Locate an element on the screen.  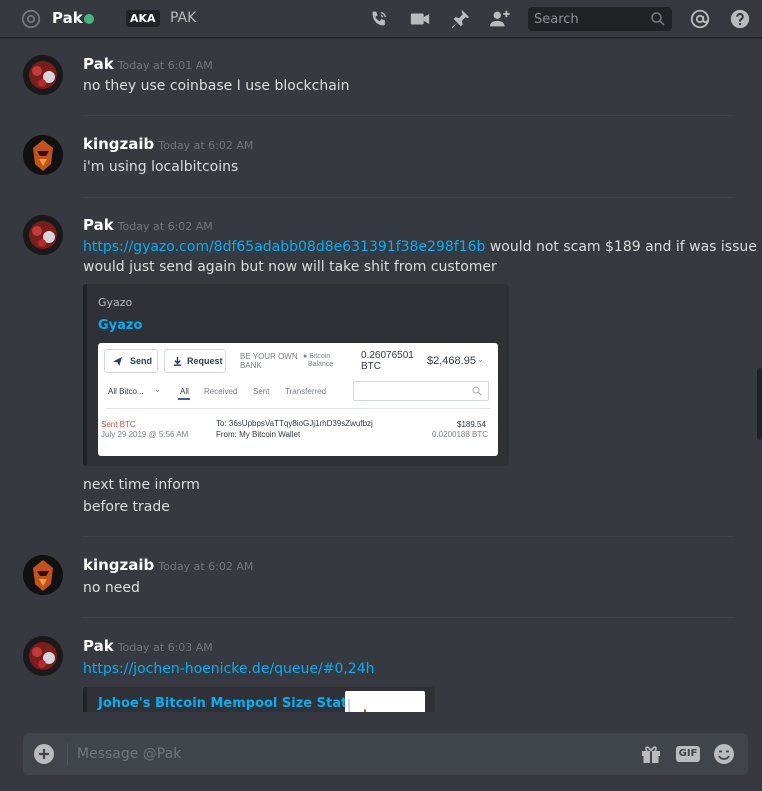
mempool-link: https://jochen-hoenicke.de/queue/#0,24h is located at coordinates (229, 669).